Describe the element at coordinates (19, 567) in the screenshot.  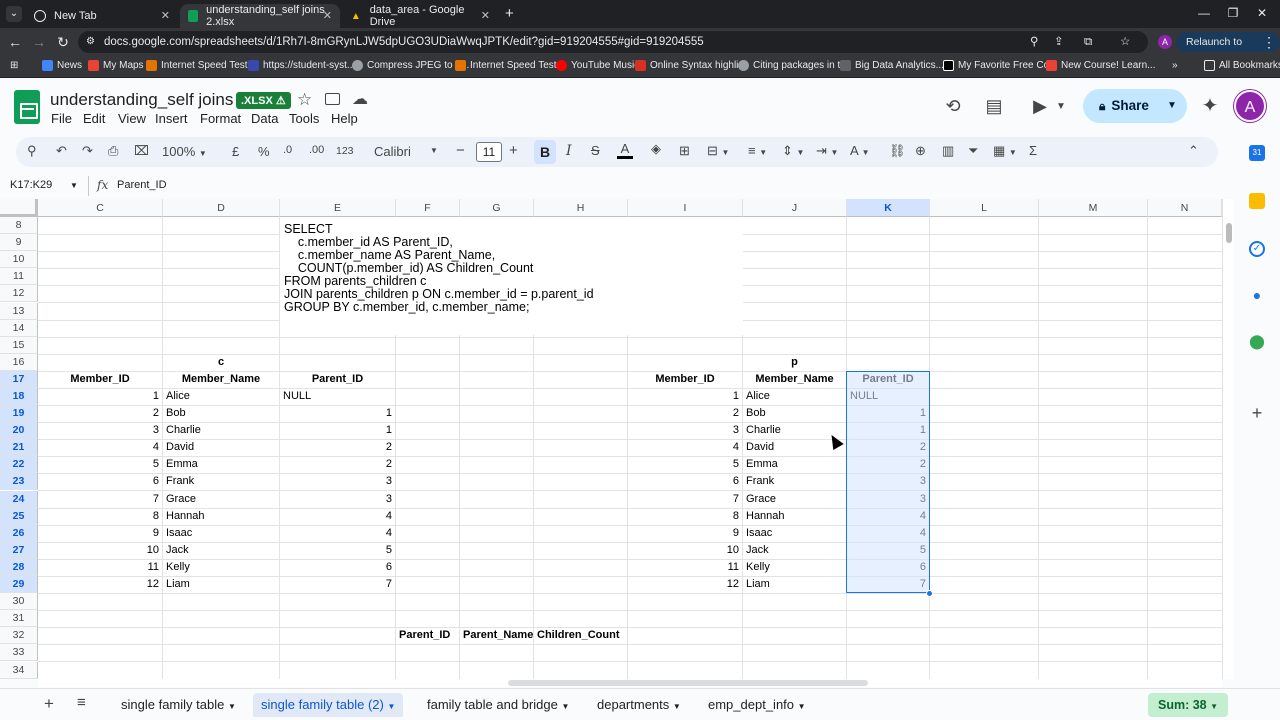
I see `row-header-28: 28` at that location.